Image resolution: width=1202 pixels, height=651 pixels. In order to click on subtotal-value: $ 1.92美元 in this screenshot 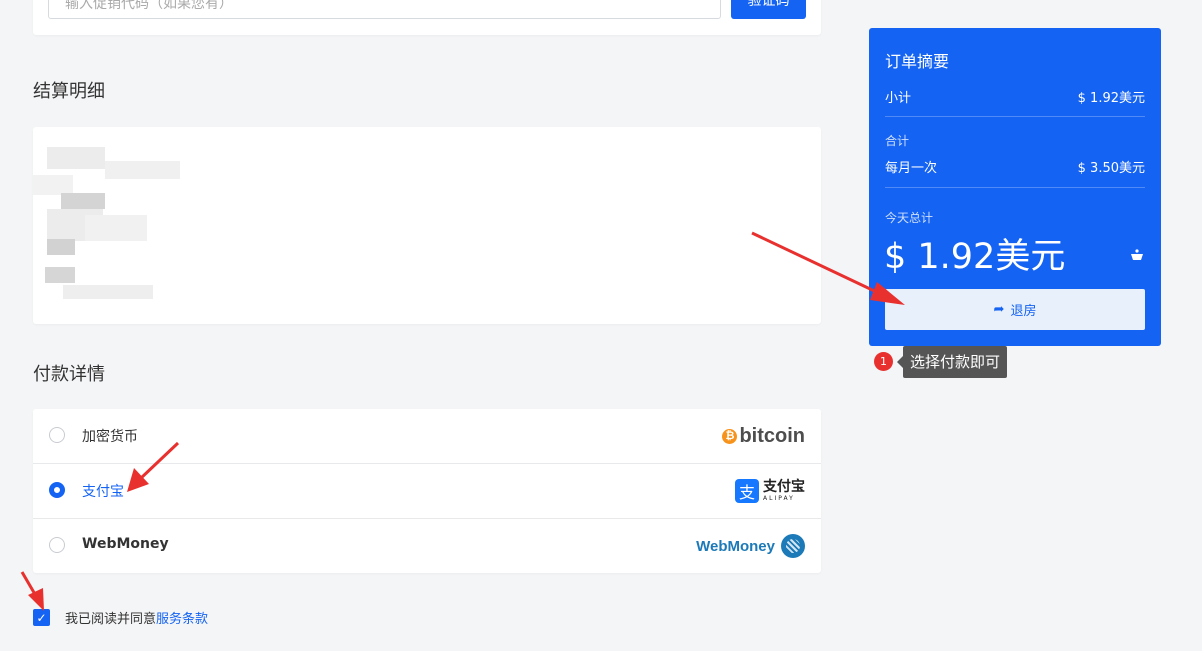, I will do `click(1111, 98)`.